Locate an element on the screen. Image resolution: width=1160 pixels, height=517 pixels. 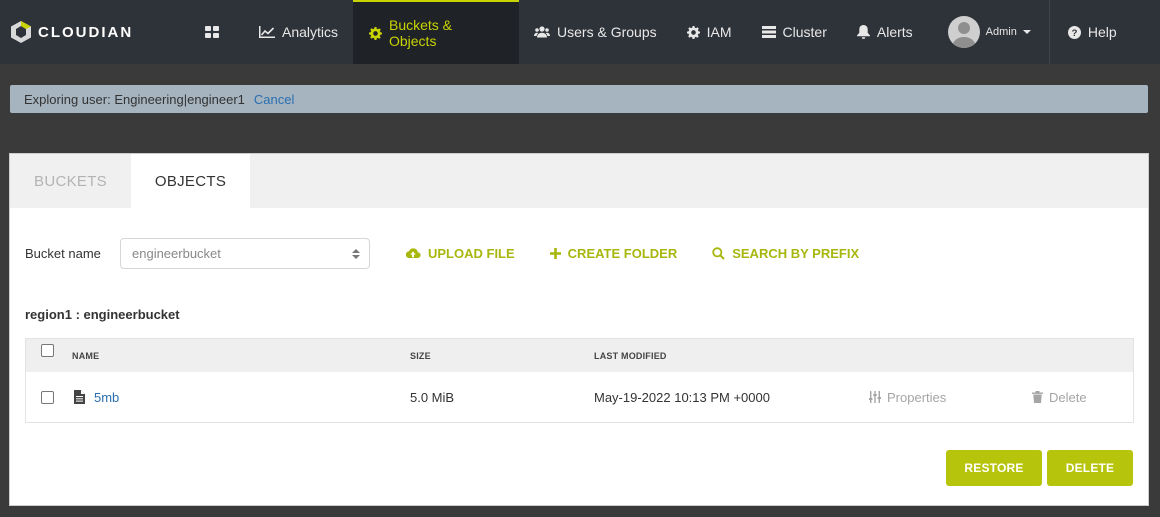
nav-analytics-label: Analytics is located at coordinates (310, 32).